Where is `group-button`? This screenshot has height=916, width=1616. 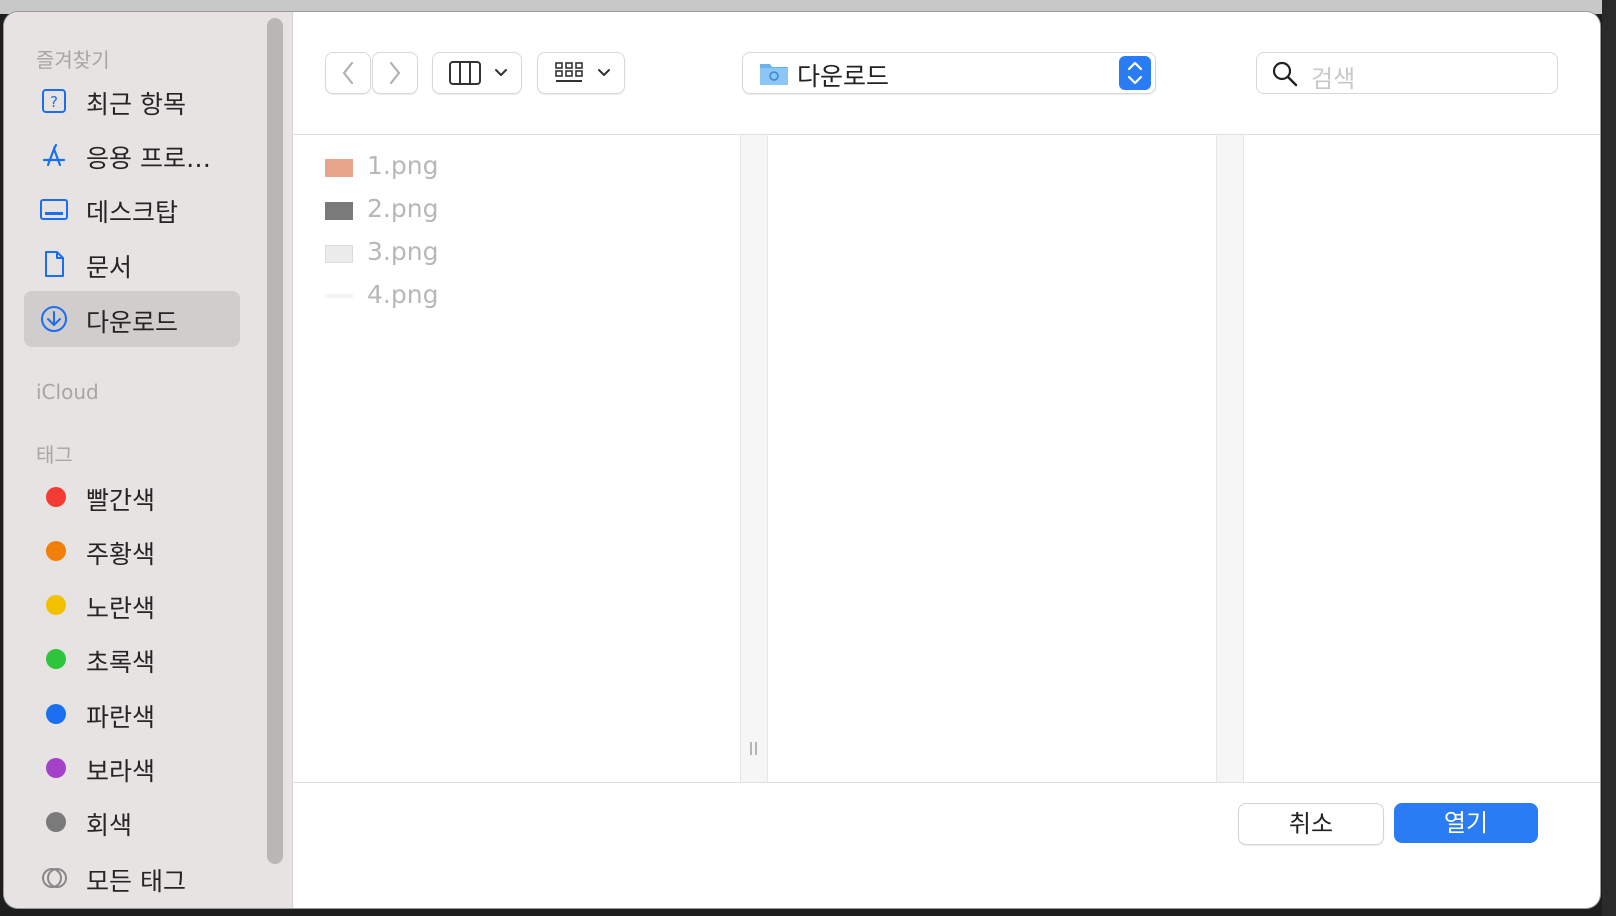 group-button is located at coordinates (581, 73).